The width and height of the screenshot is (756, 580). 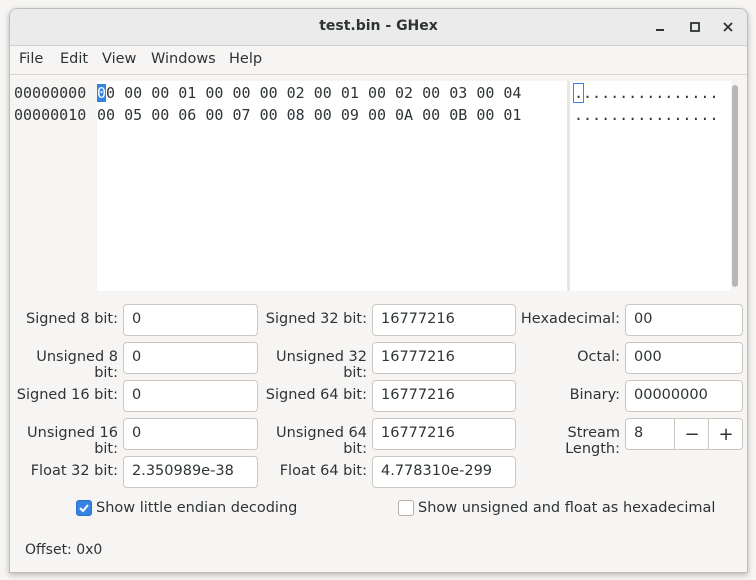 I want to click on hex-byte: 06, so click(x=187, y=115).